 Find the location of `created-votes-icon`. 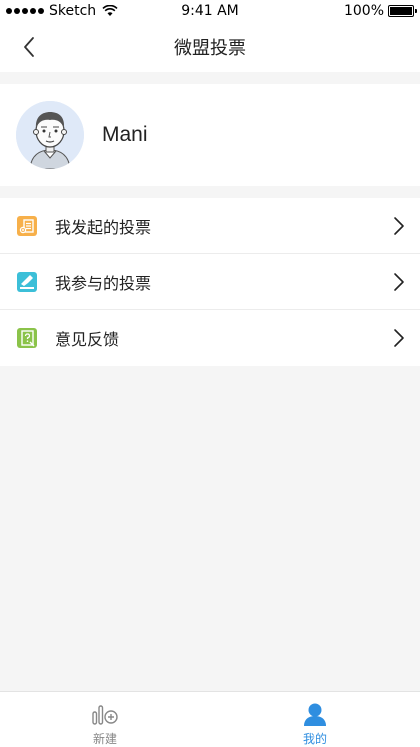

created-votes-icon is located at coordinates (27, 226).